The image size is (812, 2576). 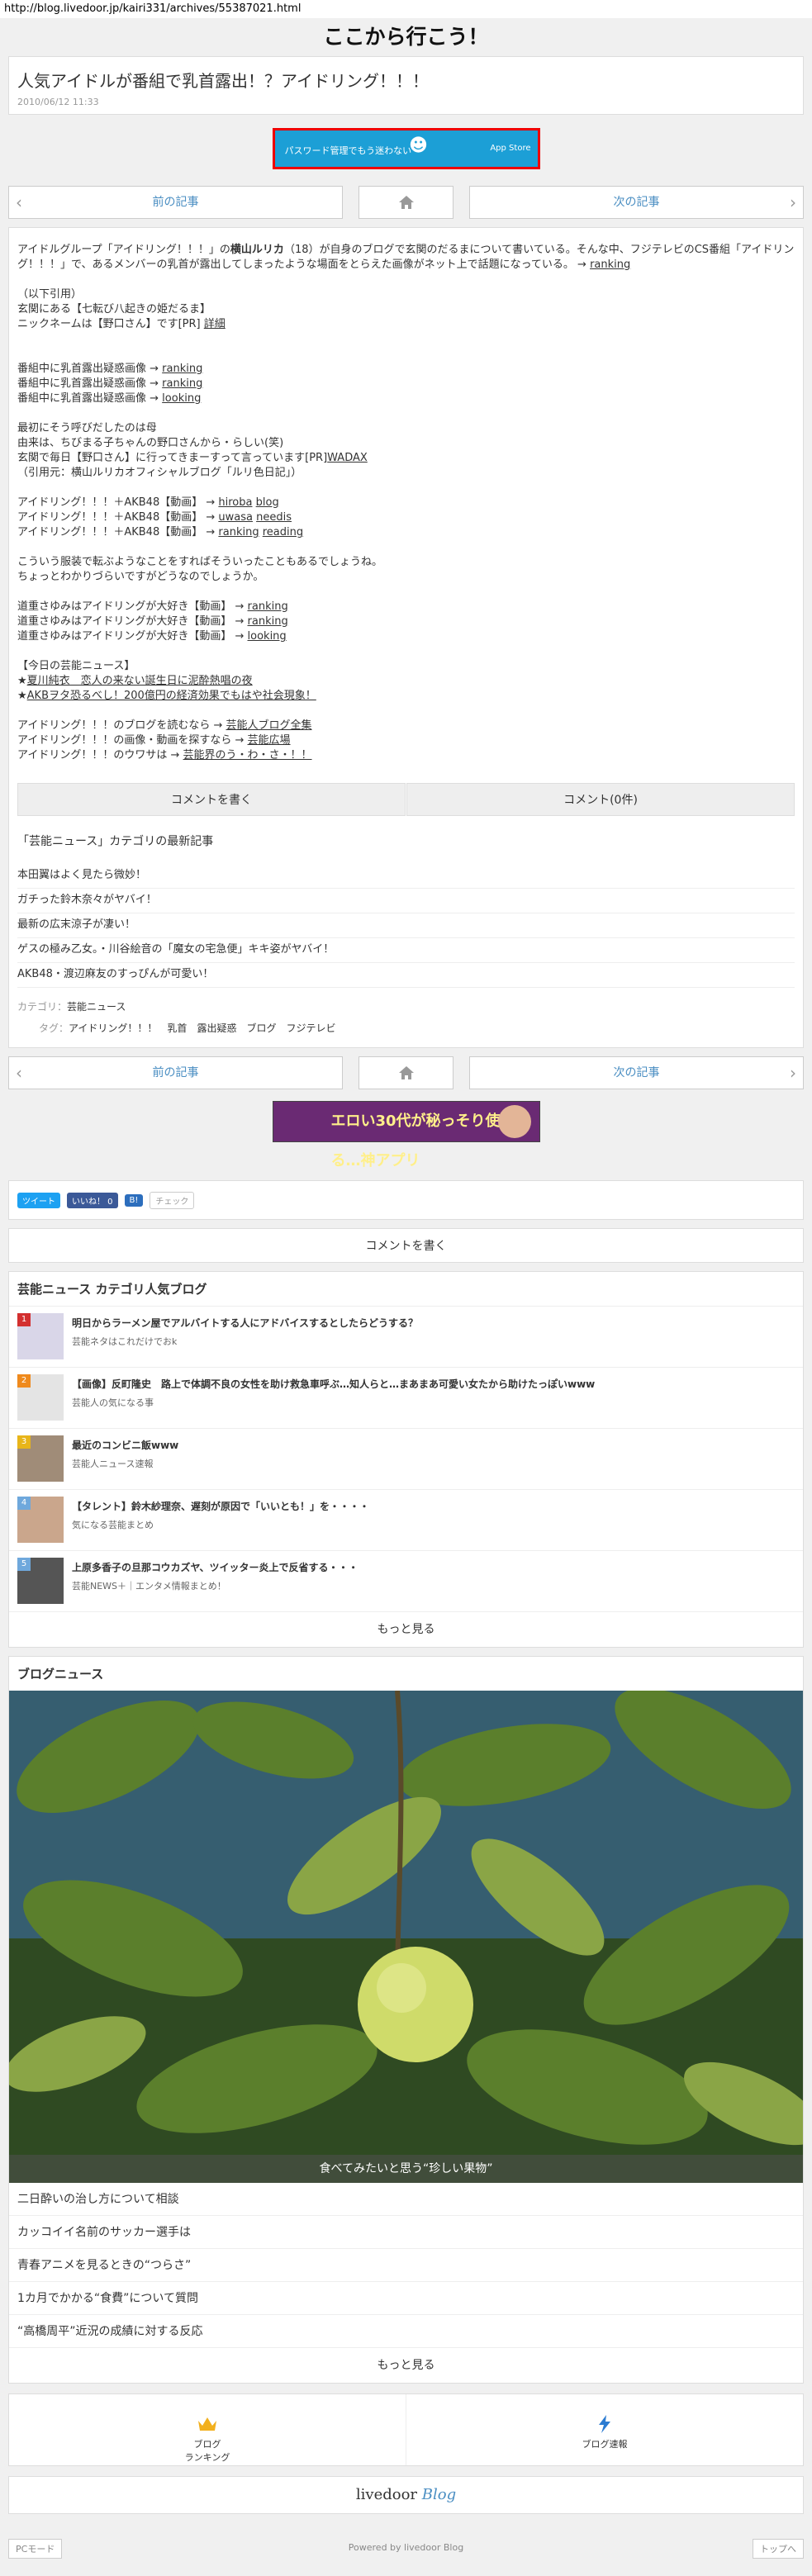 I want to click on powered-by: Powered by livedoor Blog, so click(x=406, y=2547).